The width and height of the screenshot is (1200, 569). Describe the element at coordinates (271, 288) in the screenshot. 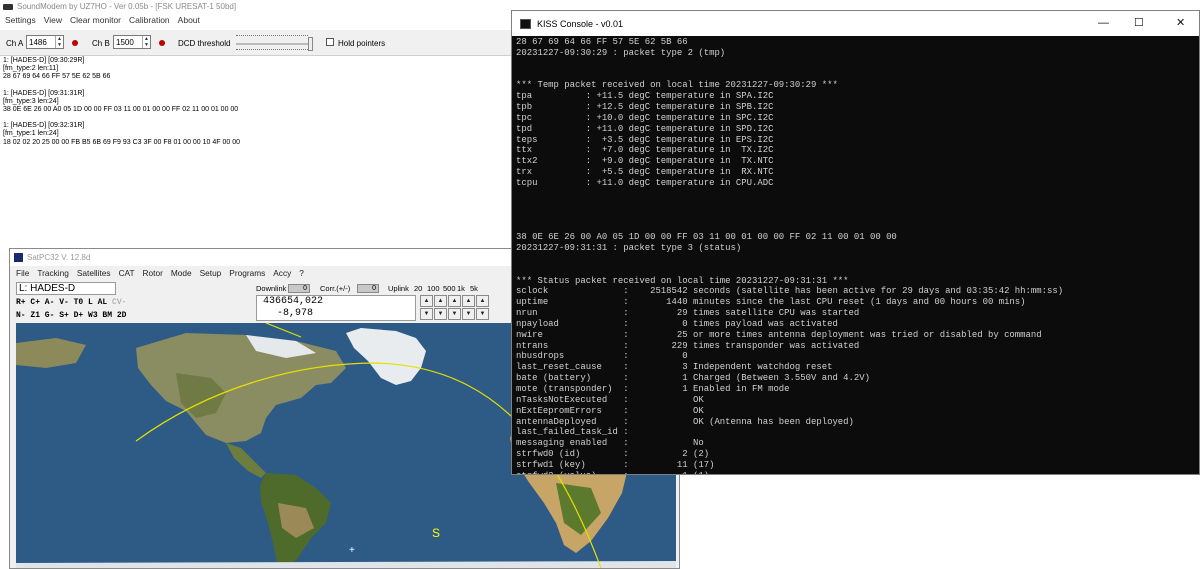

I see `downlink-label: Downlink` at that location.